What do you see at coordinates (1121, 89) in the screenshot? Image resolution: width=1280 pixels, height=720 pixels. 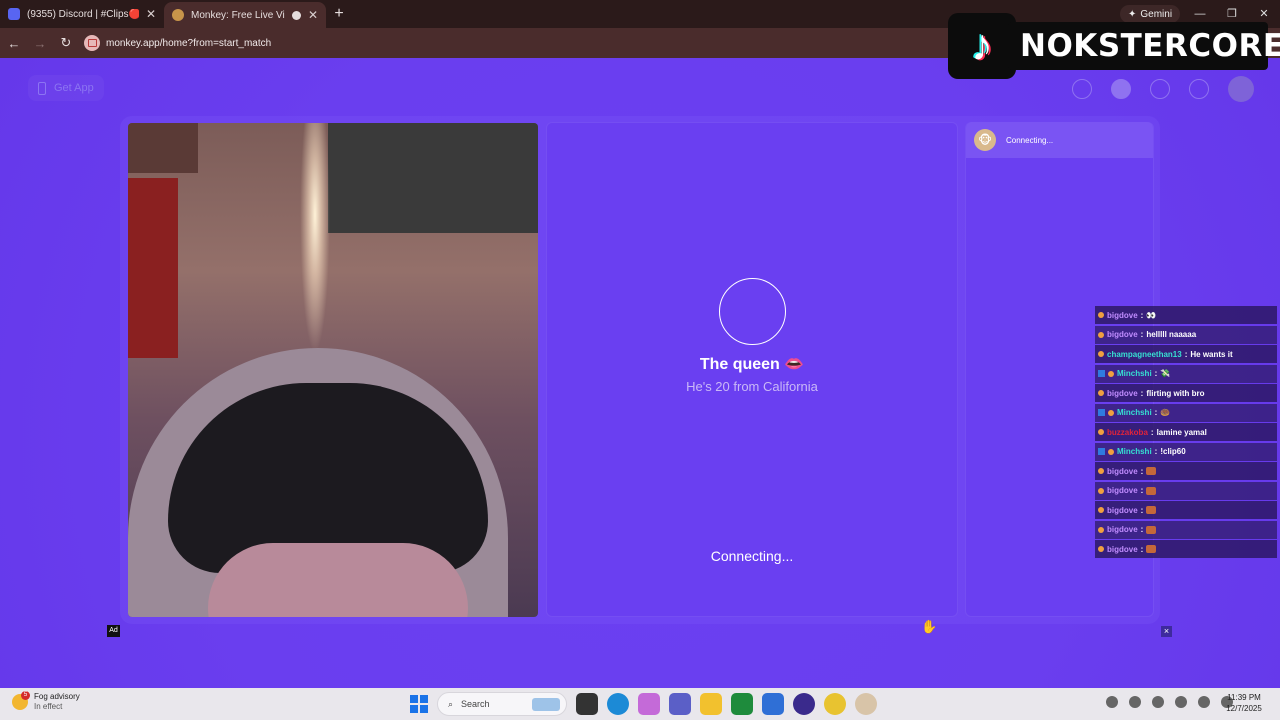 I see `profile-icon` at bounding box center [1121, 89].